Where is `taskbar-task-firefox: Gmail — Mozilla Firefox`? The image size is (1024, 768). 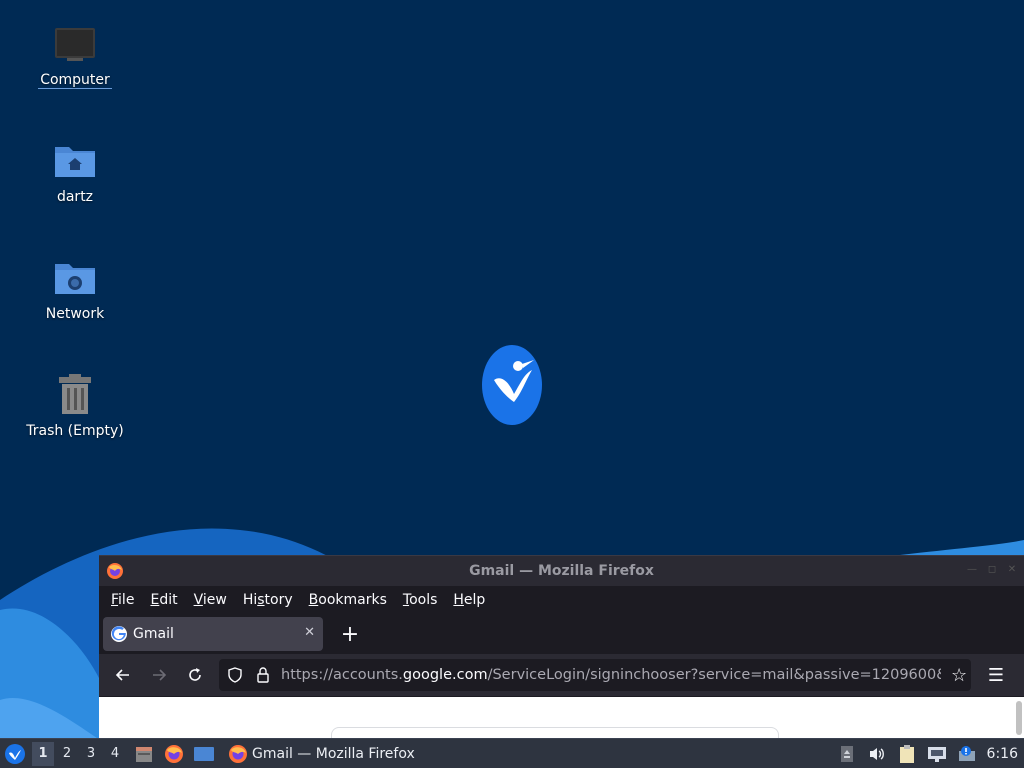 taskbar-task-firefox: Gmail — Mozilla Firefox is located at coordinates (321, 754).